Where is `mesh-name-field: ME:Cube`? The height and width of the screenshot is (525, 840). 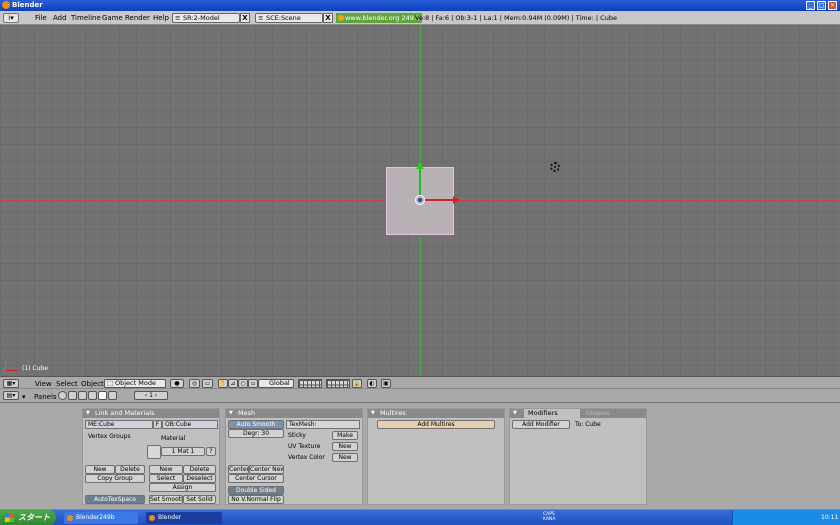 mesh-name-field: ME:Cube is located at coordinates (119, 424).